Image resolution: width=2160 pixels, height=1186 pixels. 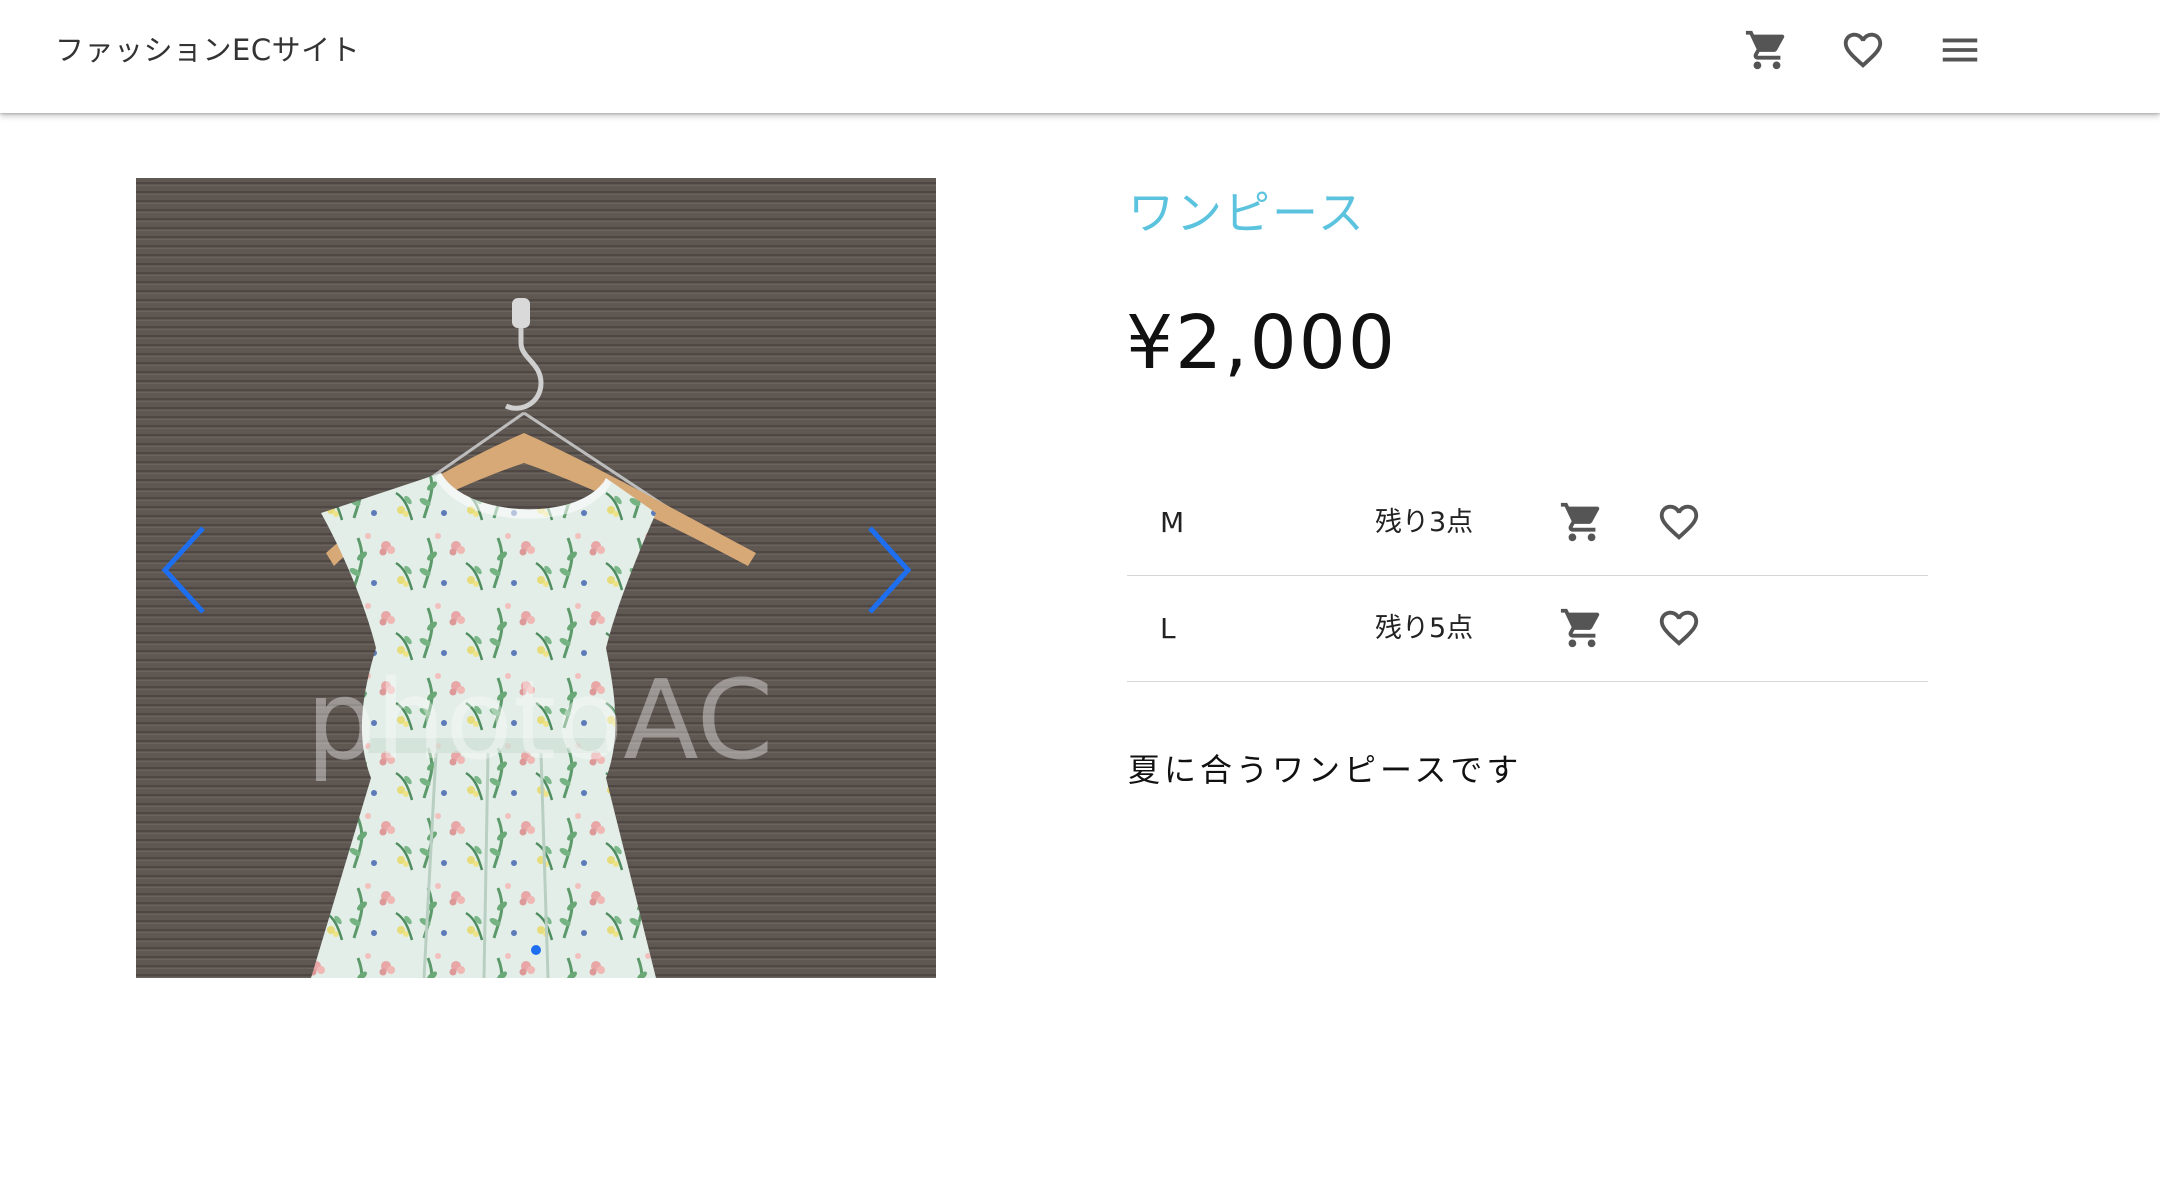 I want to click on stock-remaining: 残り5点, so click(x=1424, y=628).